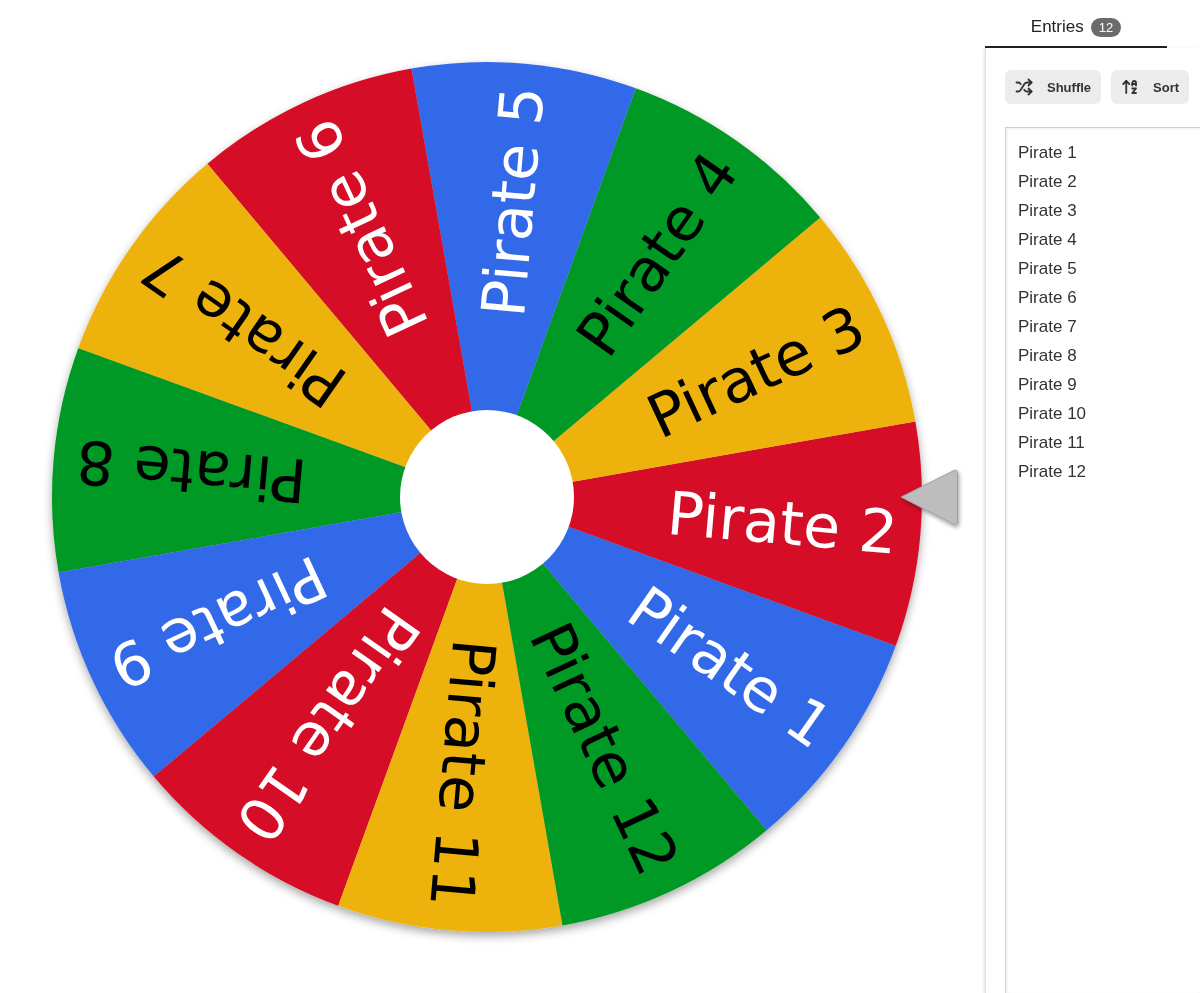  What do you see at coordinates (1102, 560) in the screenshot?
I see `entries-field: Pirate 1 Pirate 2 Pirate 3 Pirate 4 Pirate 5 Pirate 6 Pirate 7 Pirate 8 Pirate 9 Pirate 10 Pirate 11 Pirate 12` at bounding box center [1102, 560].